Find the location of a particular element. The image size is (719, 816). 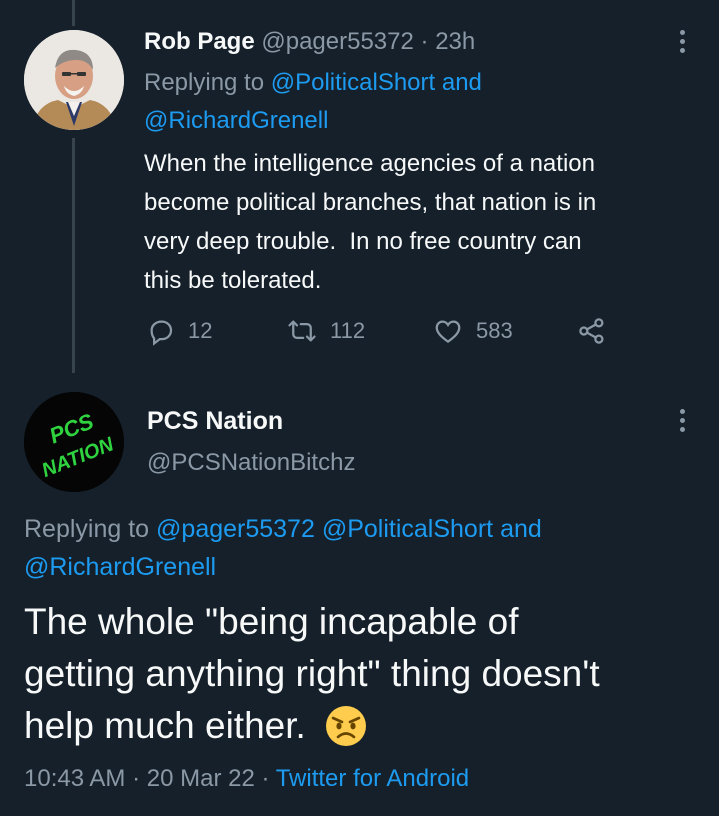

text-line: help much either. is located at coordinates (165, 725).